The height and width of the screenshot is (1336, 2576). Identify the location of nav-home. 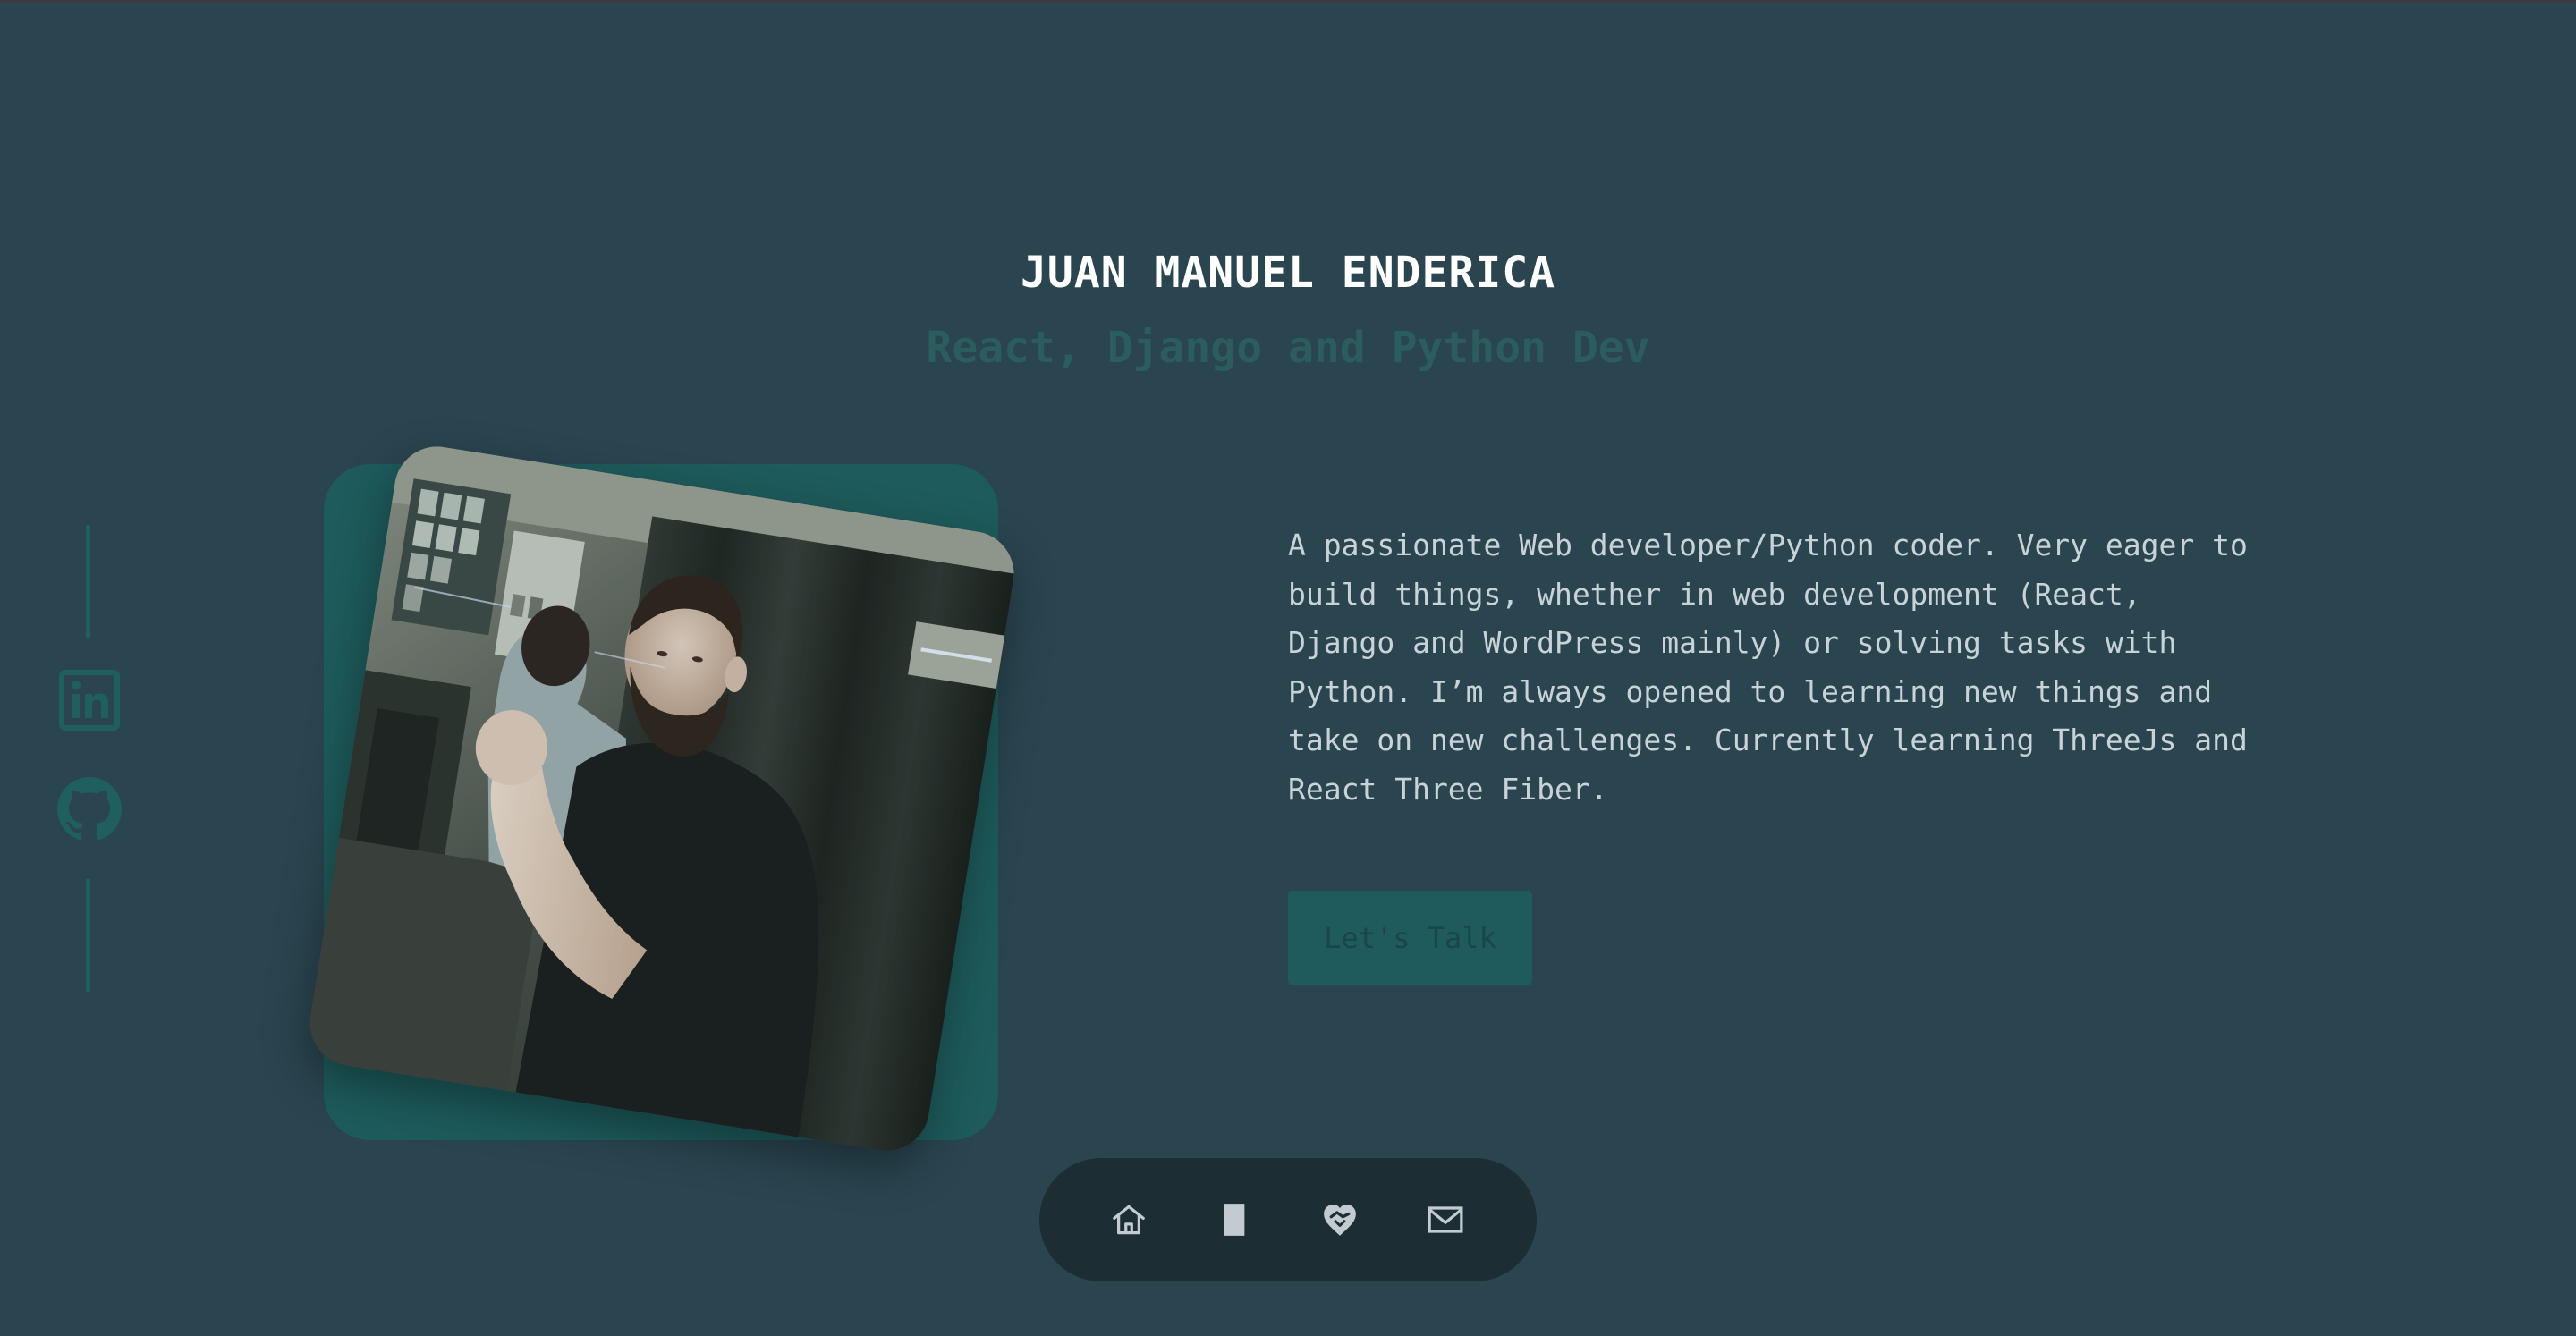
(1129, 1220).